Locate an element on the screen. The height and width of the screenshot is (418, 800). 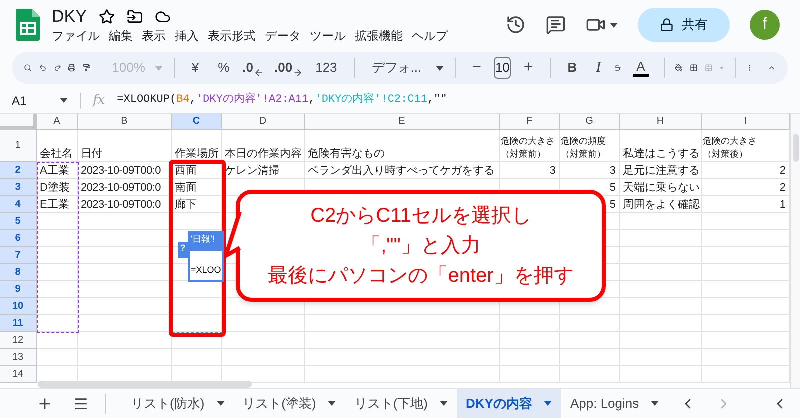
document-title: DKY is located at coordinates (69, 17).